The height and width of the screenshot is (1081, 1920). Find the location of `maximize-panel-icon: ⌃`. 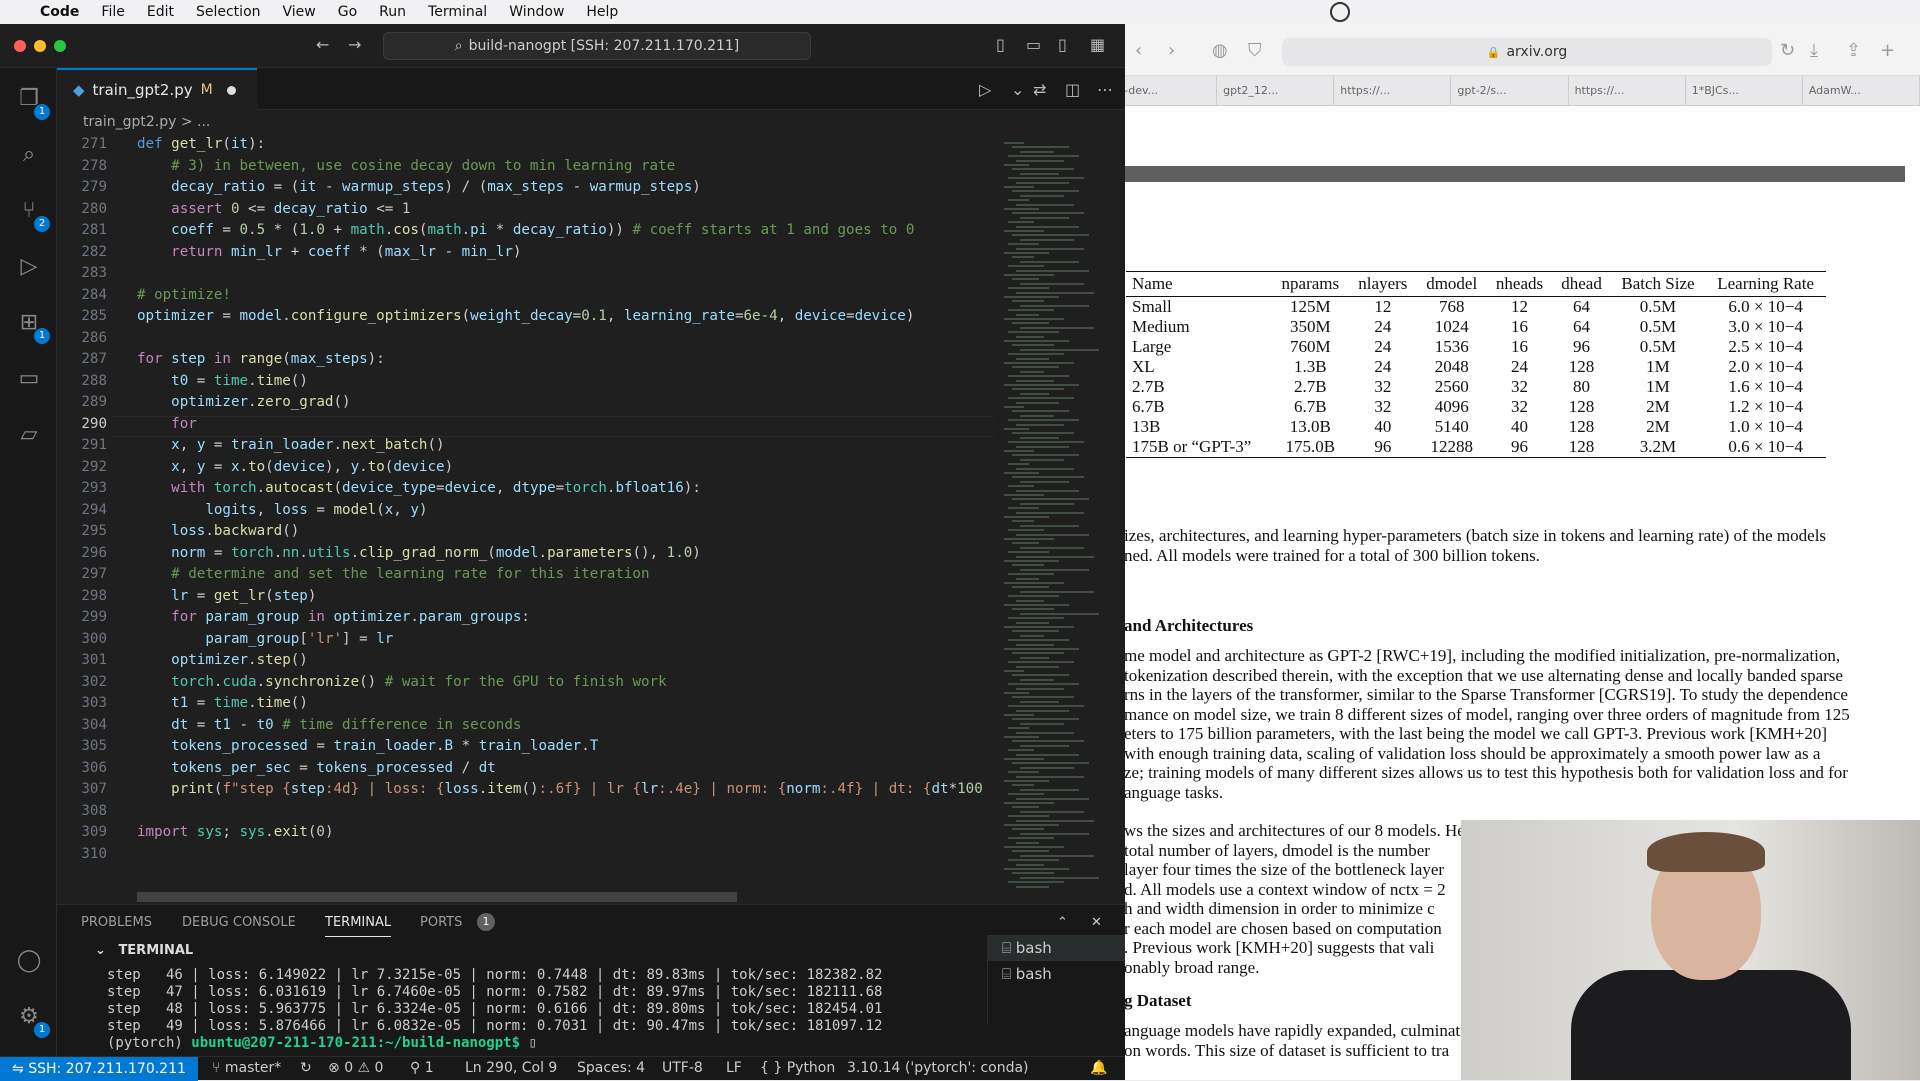

maximize-panel-icon: ⌃ is located at coordinates (1062, 922).